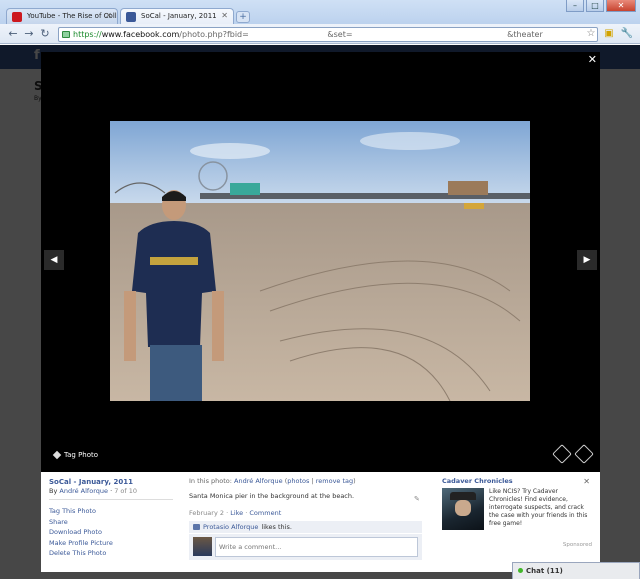  I want to click on tag-photo-button: Tag Photo, so click(75, 455).